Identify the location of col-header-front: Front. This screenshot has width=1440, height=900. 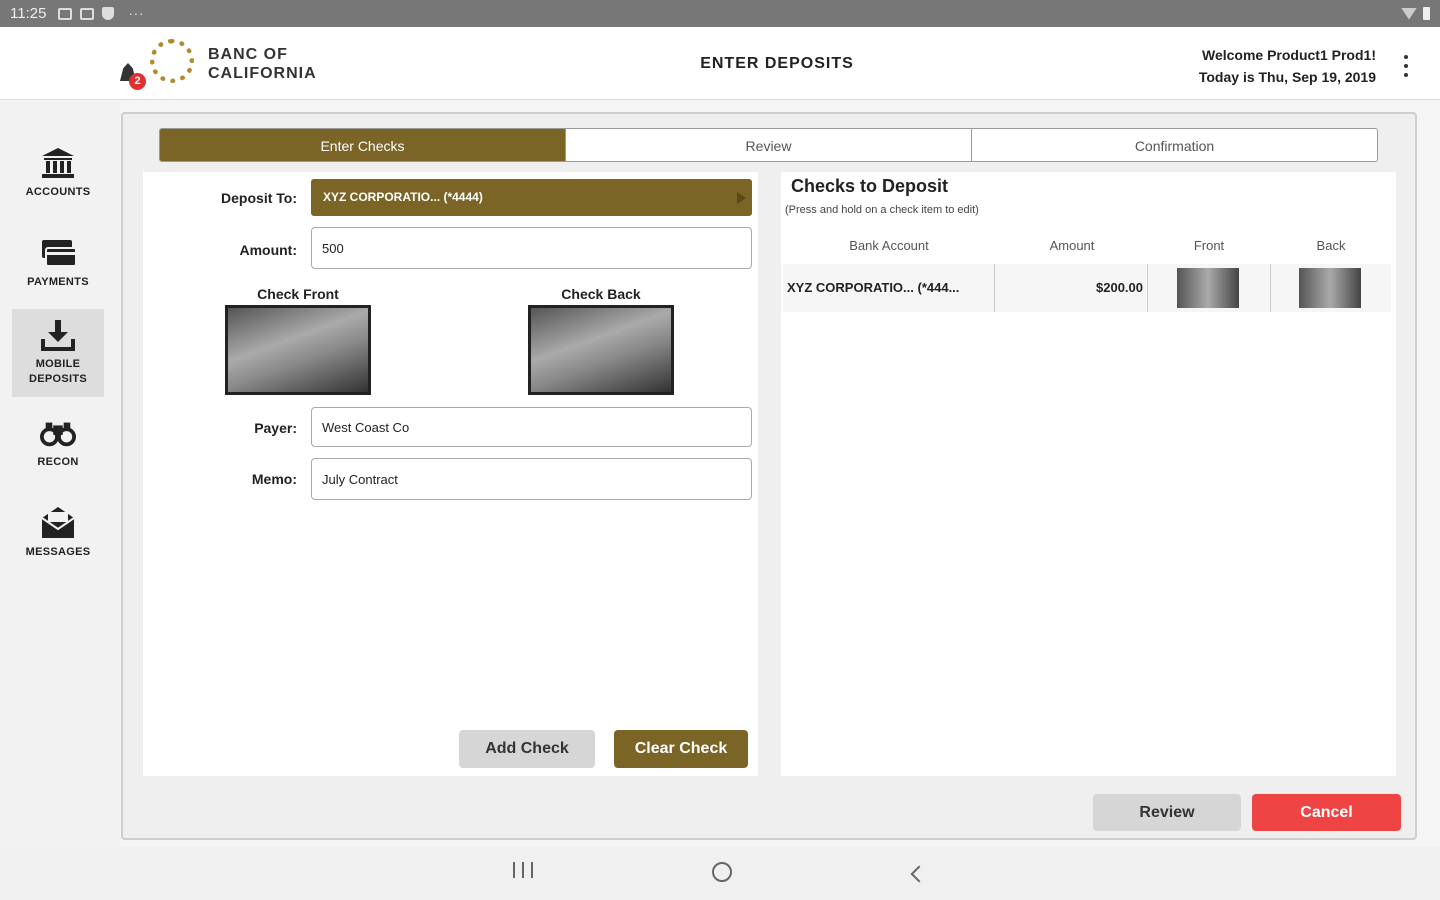
(1209, 245).